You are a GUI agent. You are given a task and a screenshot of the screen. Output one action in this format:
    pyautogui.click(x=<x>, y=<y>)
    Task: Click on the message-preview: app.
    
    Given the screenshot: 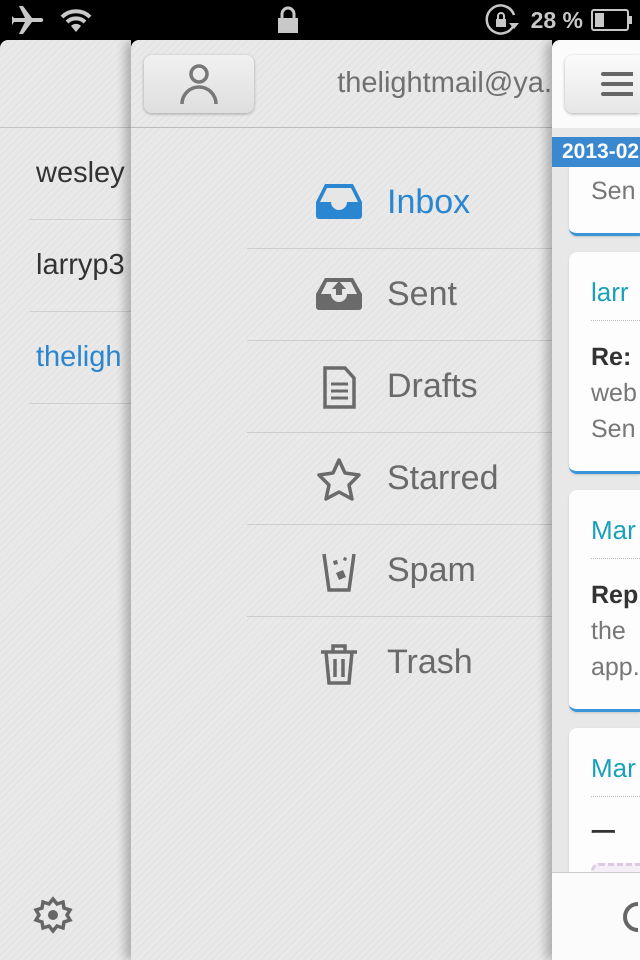 What is the action you would take?
    pyautogui.click(x=615, y=667)
    